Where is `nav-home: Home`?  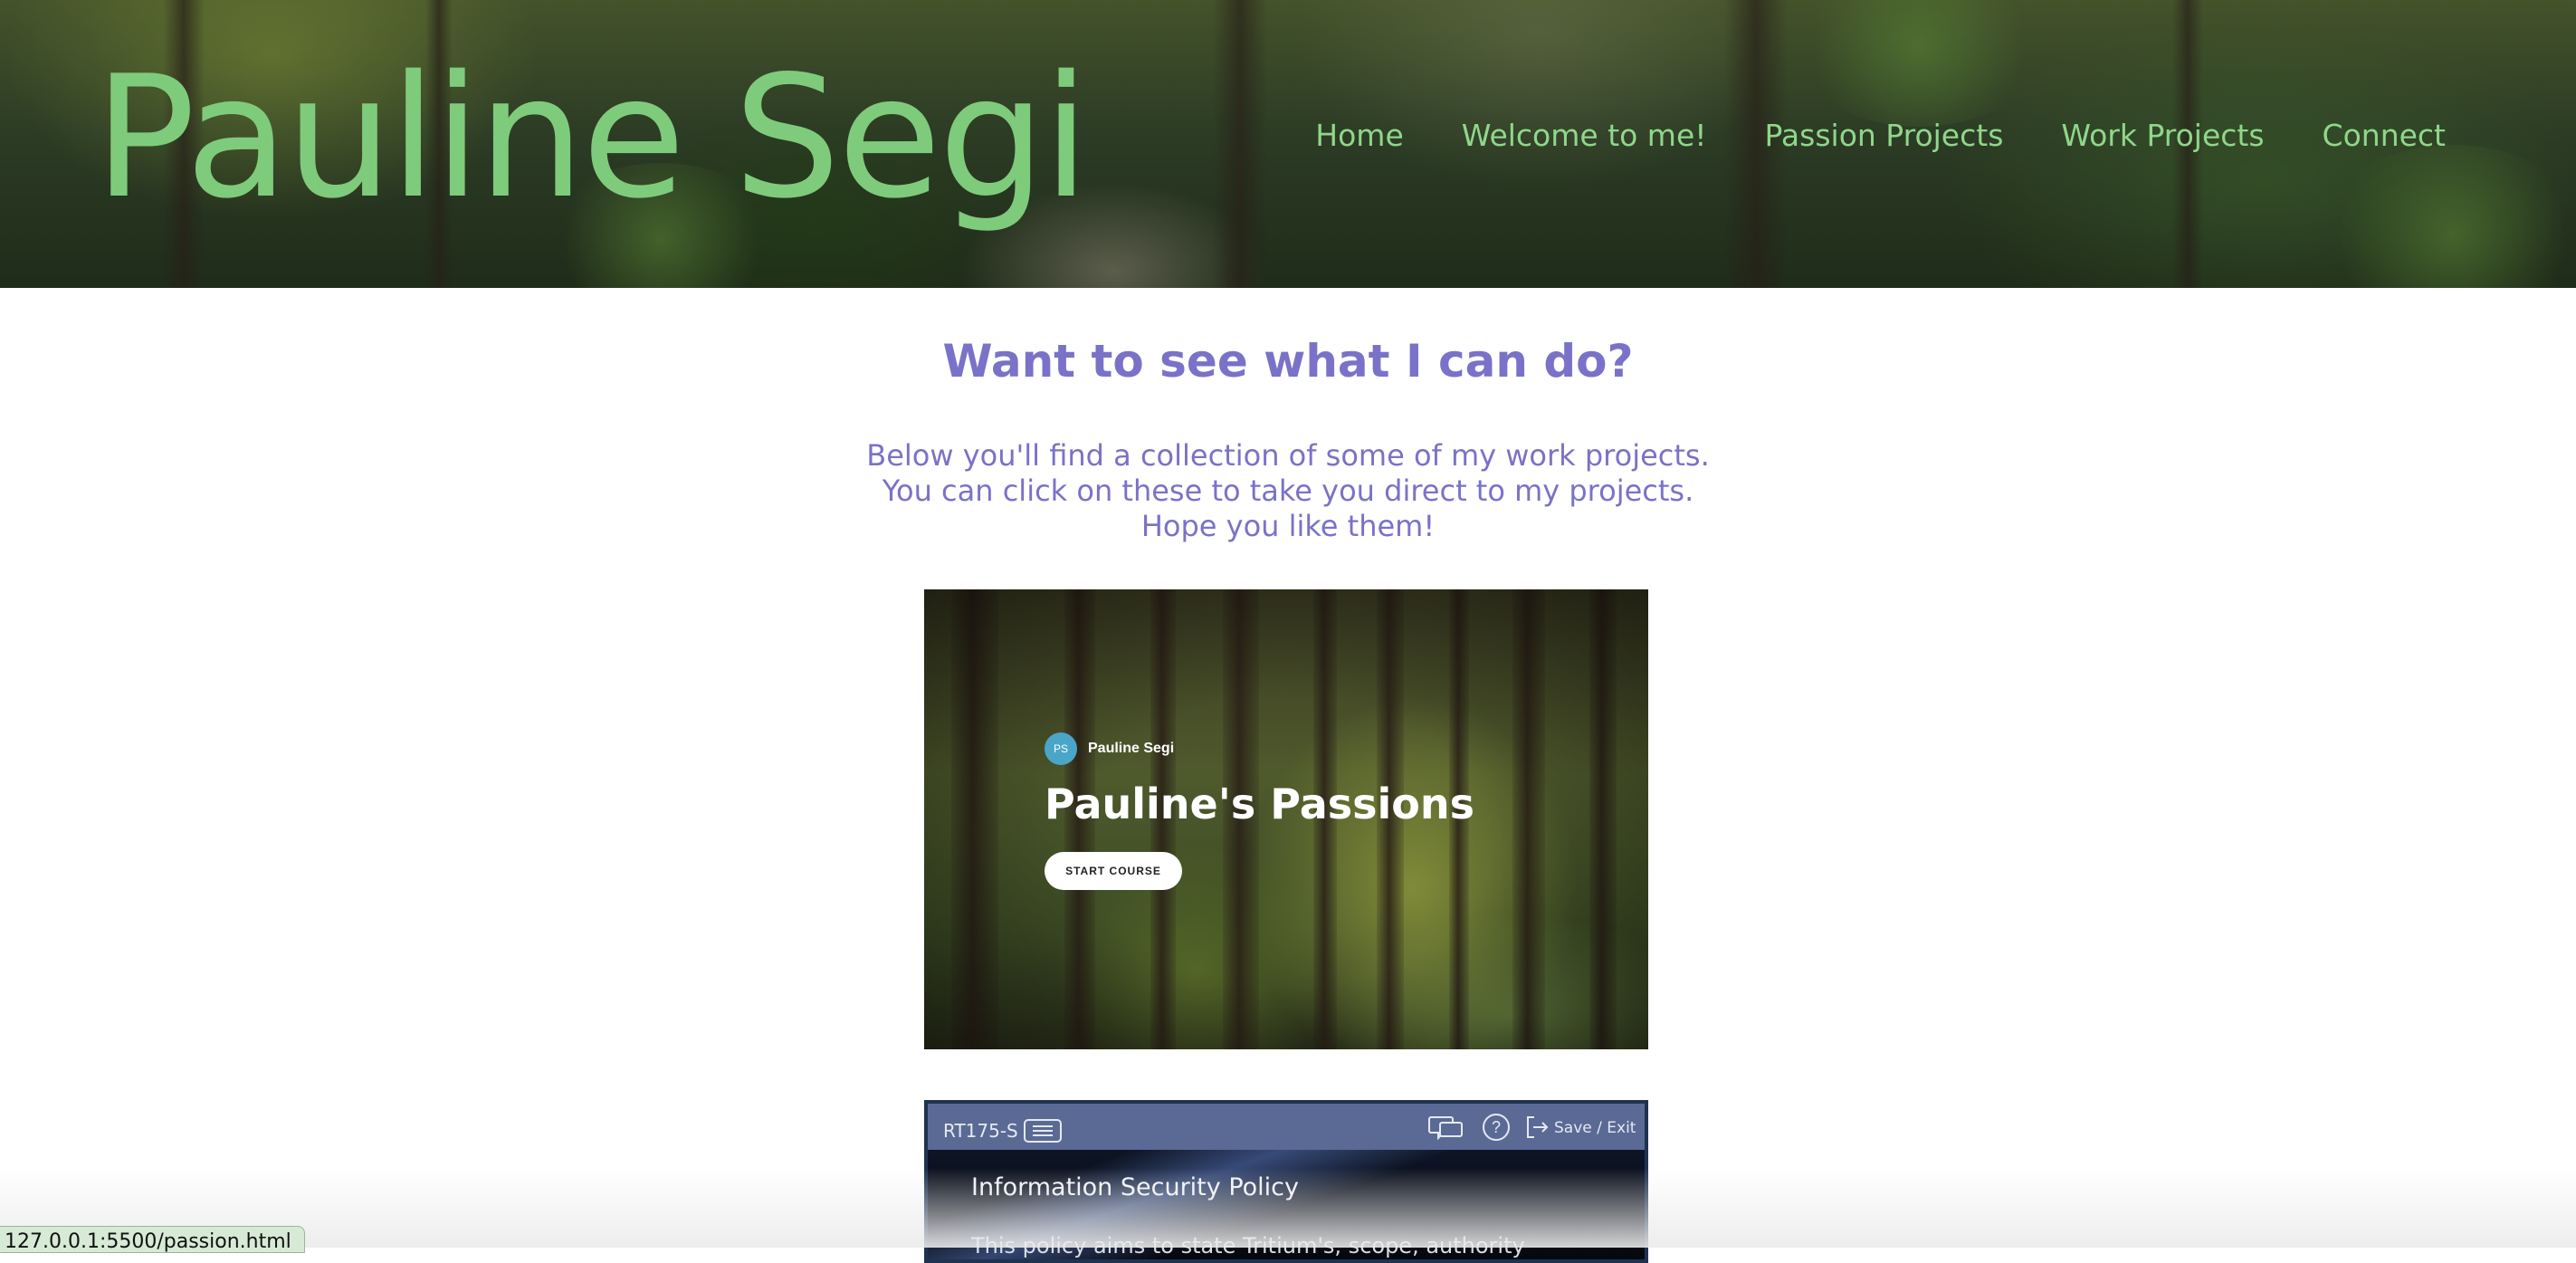
nav-home: Home is located at coordinates (1359, 135).